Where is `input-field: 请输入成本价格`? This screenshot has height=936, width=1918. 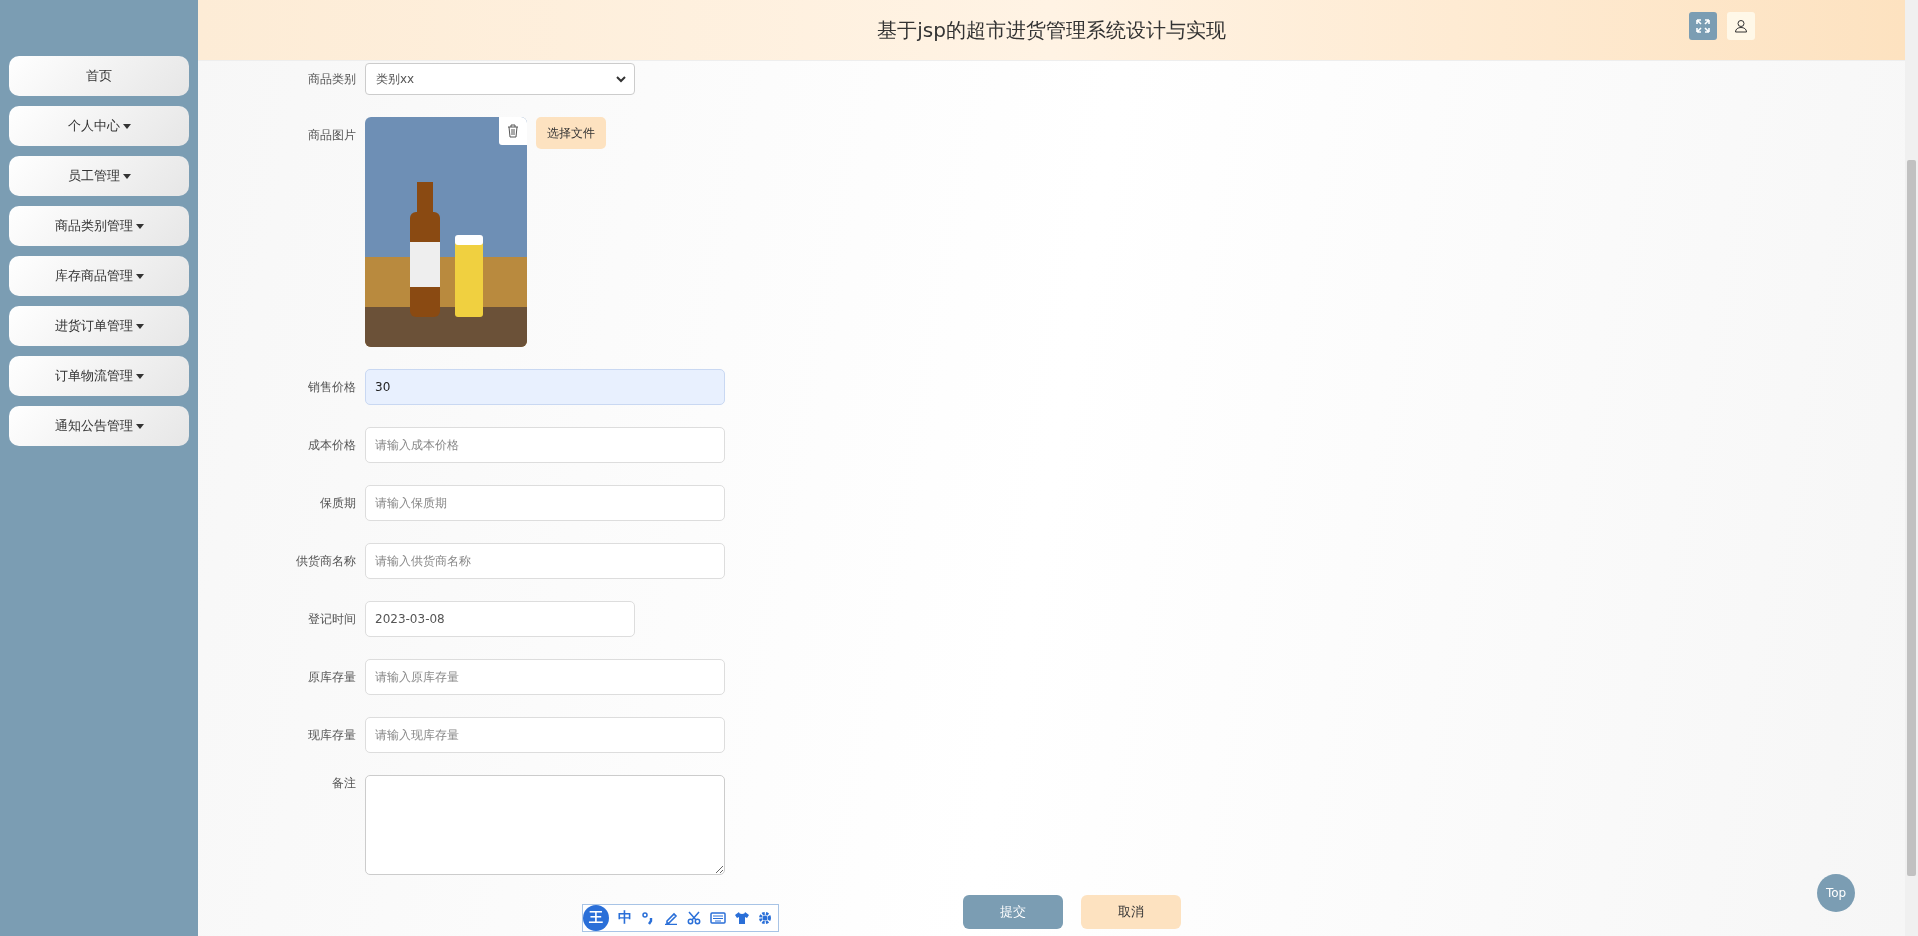 input-field: 请输入成本价格 is located at coordinates (545, 445).